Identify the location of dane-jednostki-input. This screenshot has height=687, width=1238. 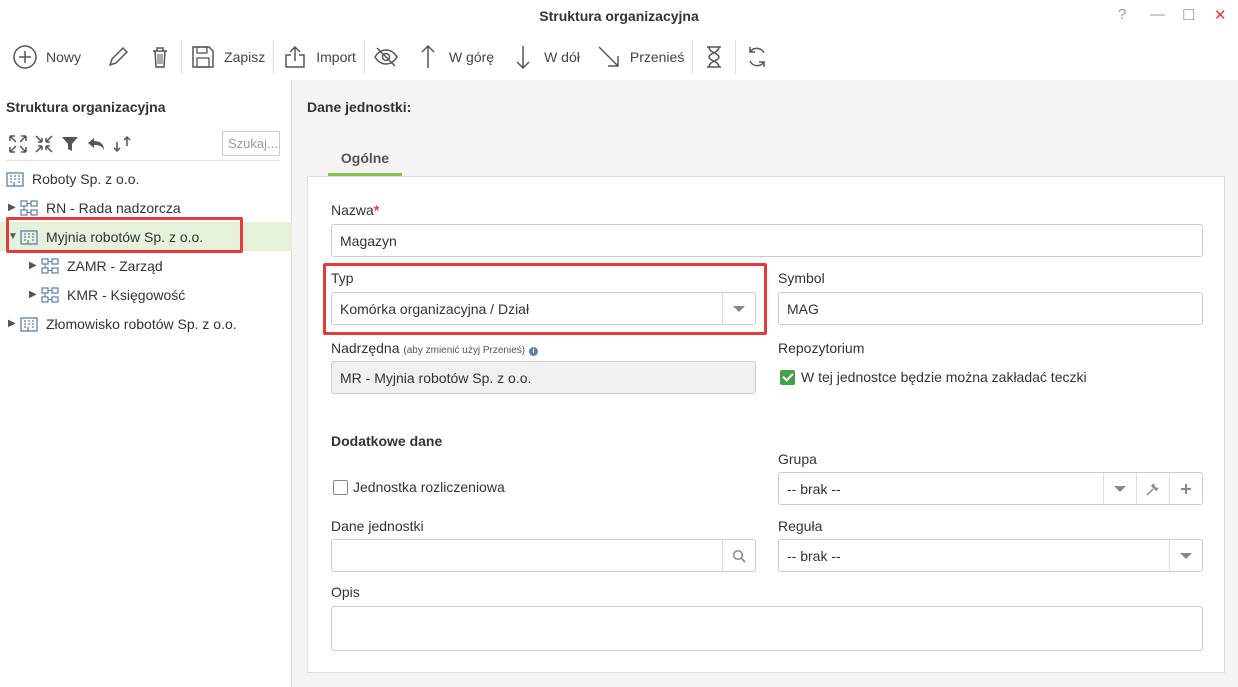
(543, 555).